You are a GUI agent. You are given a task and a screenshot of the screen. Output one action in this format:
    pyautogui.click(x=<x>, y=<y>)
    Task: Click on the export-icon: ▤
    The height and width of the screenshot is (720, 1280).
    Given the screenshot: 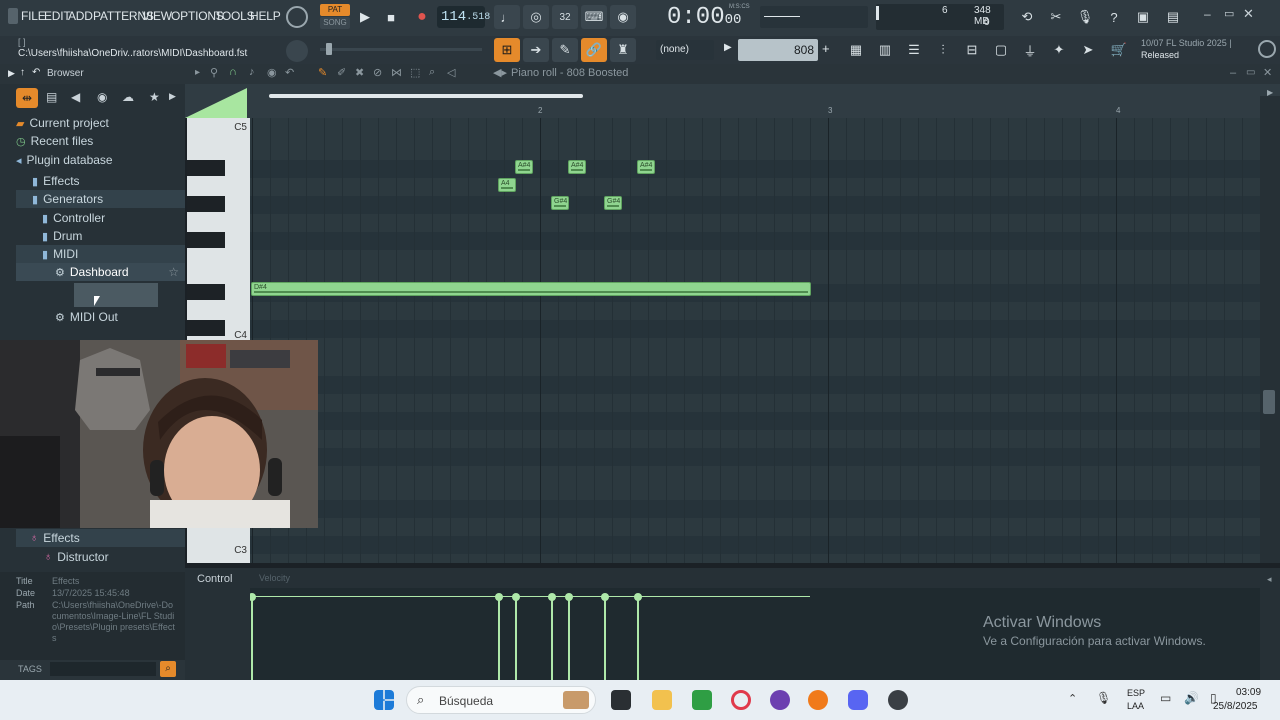 What is the action you would take?
    pyautogui.click(x=1173, y=17)
    